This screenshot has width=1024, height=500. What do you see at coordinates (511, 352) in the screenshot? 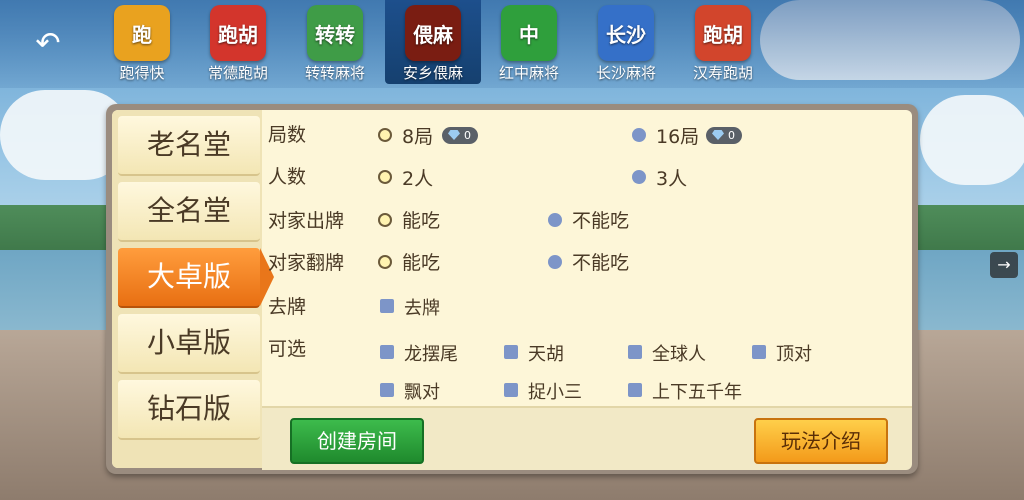
I see `option-tianhu-checkbox` at bounding box center [511, 352].